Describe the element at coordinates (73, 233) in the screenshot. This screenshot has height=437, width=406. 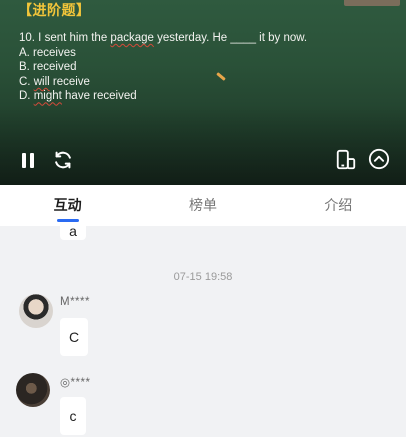
I see `message-bubble: a` at that location.